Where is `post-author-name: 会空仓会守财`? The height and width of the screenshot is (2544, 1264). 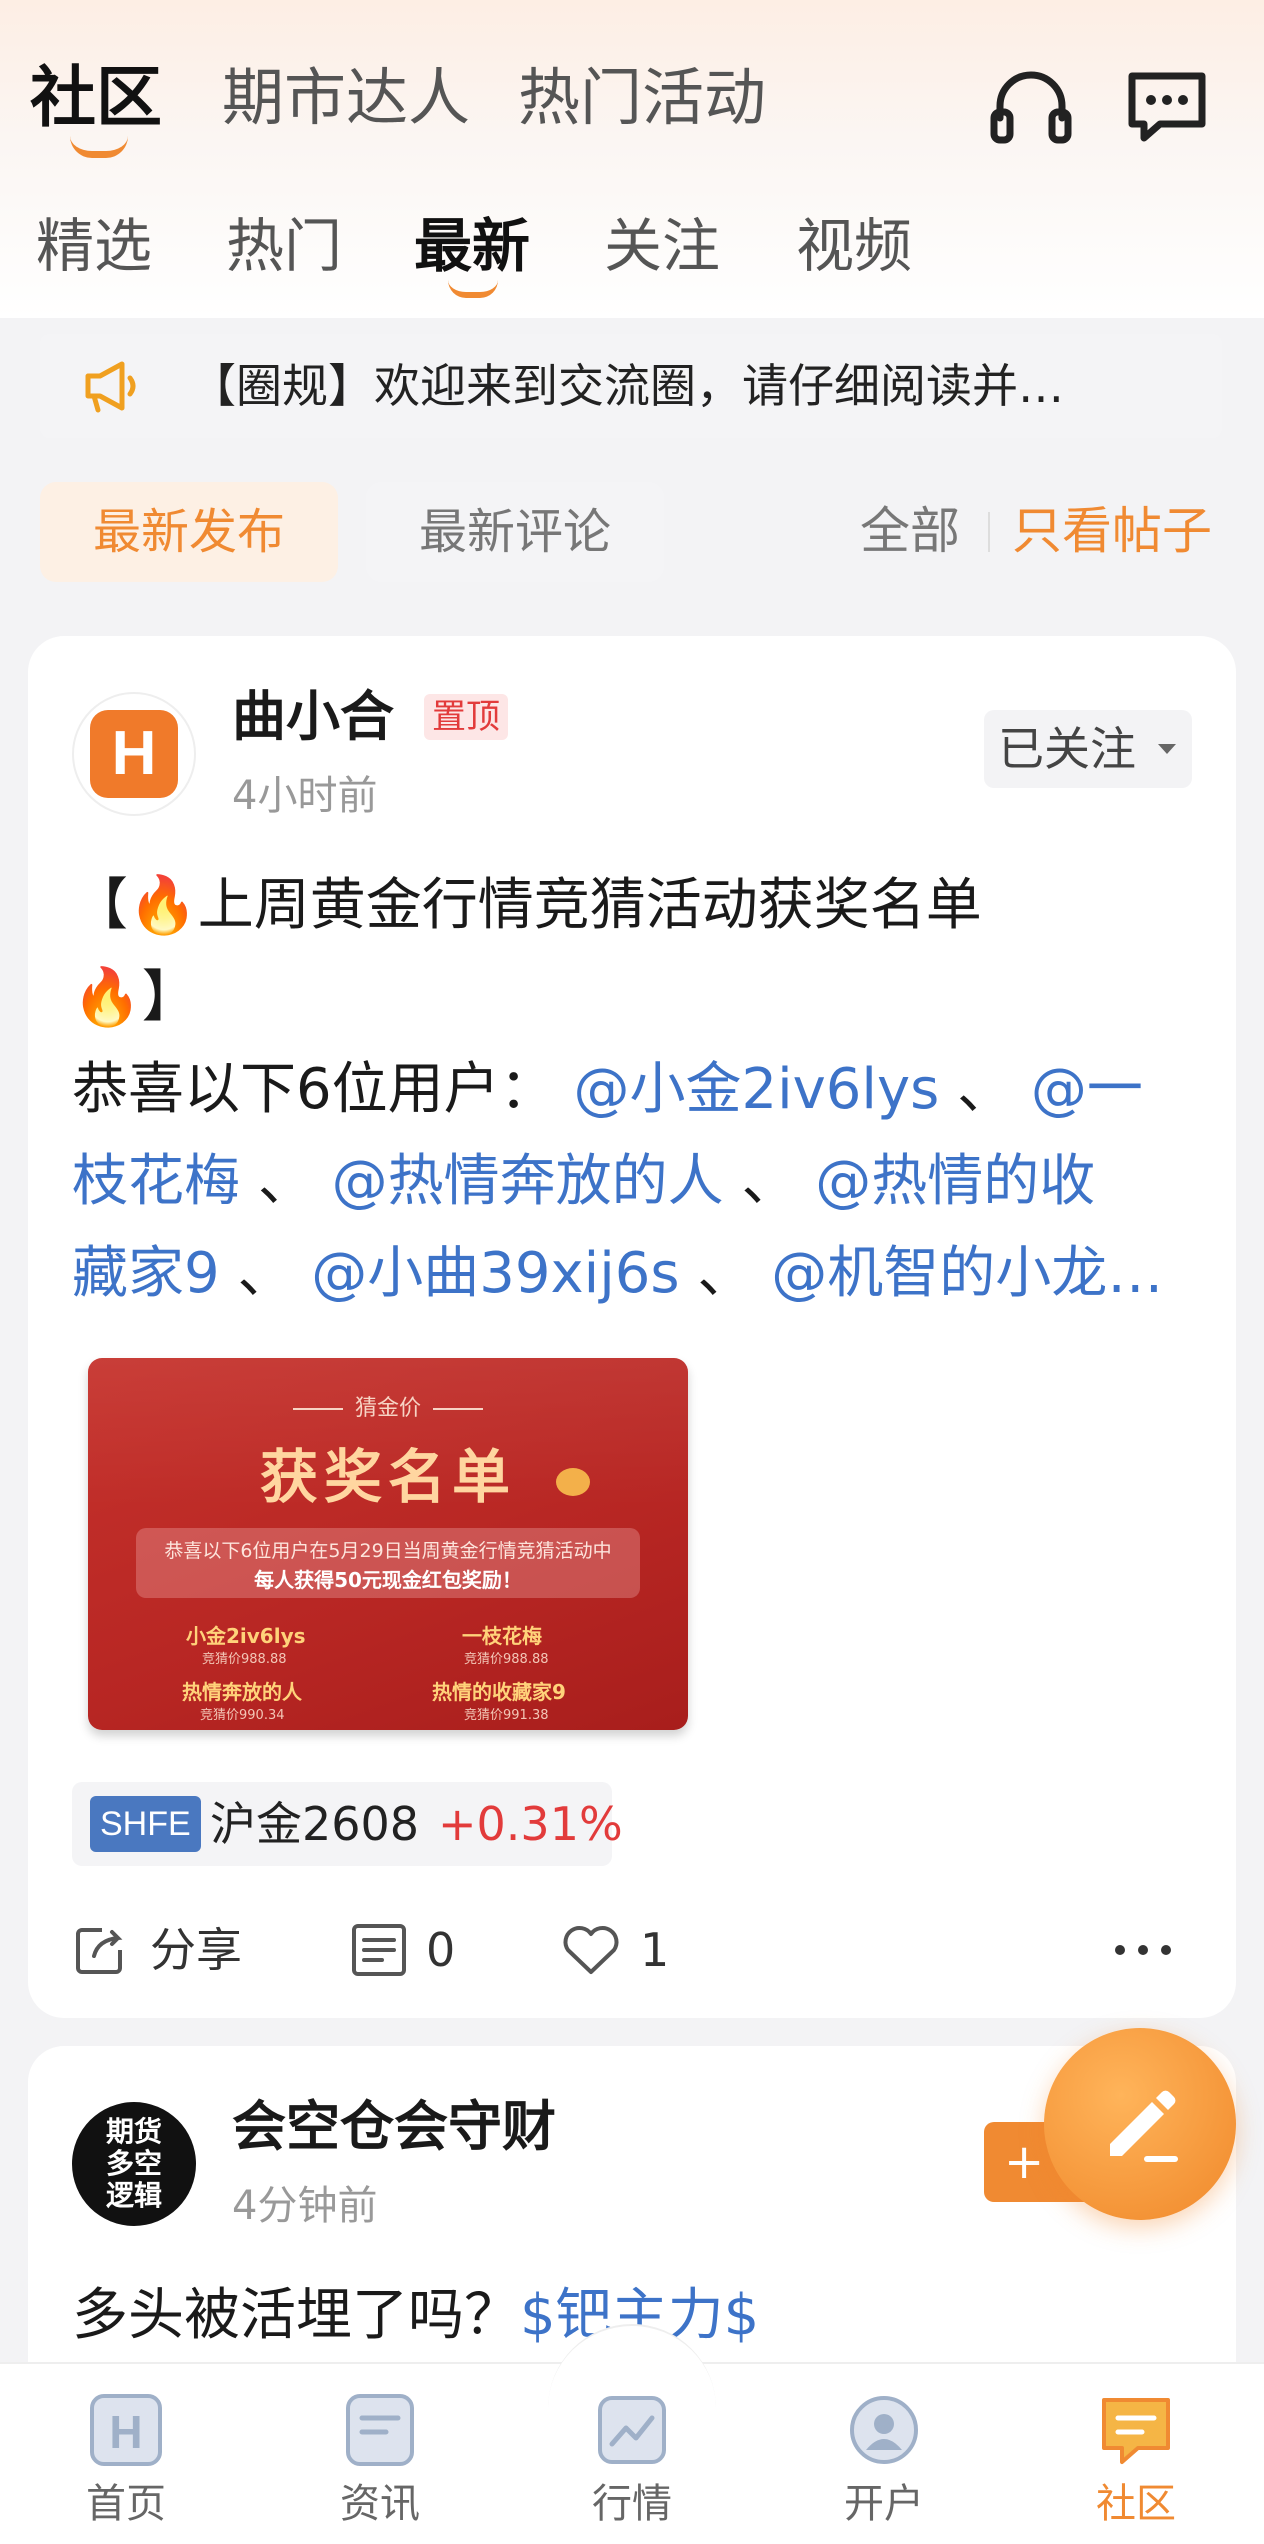
post-author-name: 会空仓会守财 is located at coordinates (394, 2127).